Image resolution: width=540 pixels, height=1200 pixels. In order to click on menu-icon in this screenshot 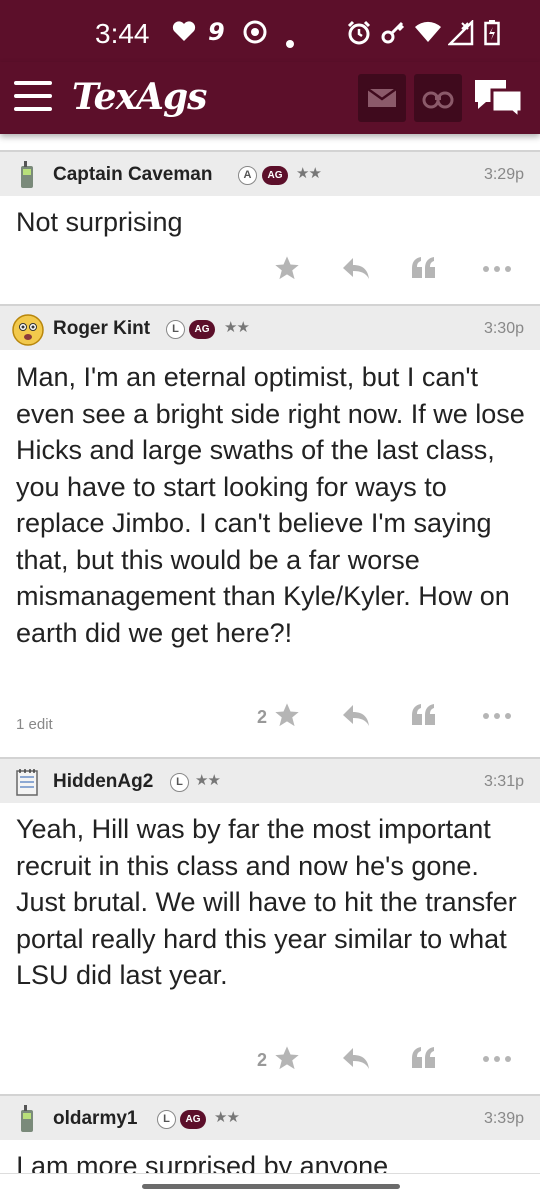, I will do `click(33, 96)`.